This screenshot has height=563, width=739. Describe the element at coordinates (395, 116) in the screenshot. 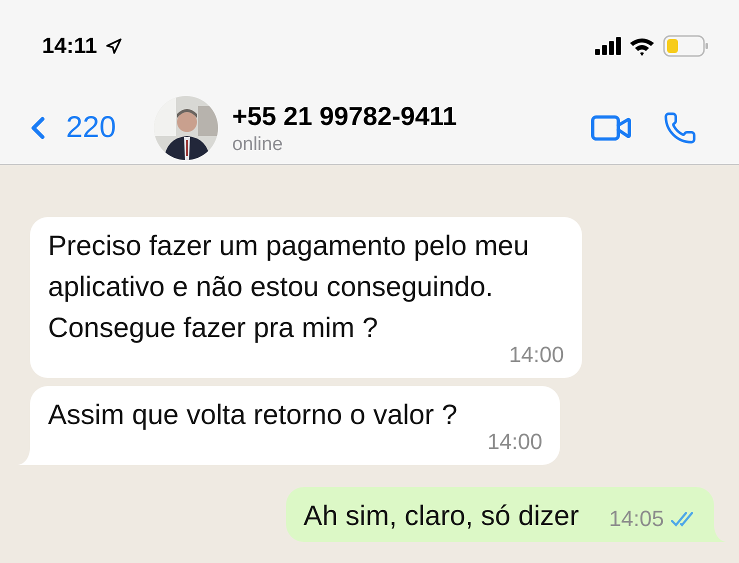

I see `contact-name: +55 21 99782-9411` at that location.